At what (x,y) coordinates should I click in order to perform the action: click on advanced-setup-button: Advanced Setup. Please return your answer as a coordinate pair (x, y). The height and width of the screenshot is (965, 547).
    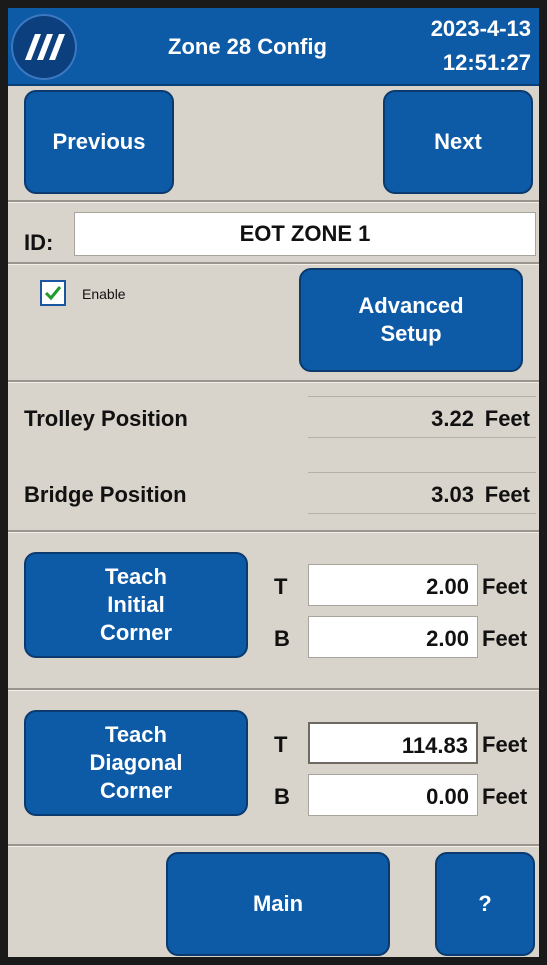
    Looking at the image, I should click on (411, 320).